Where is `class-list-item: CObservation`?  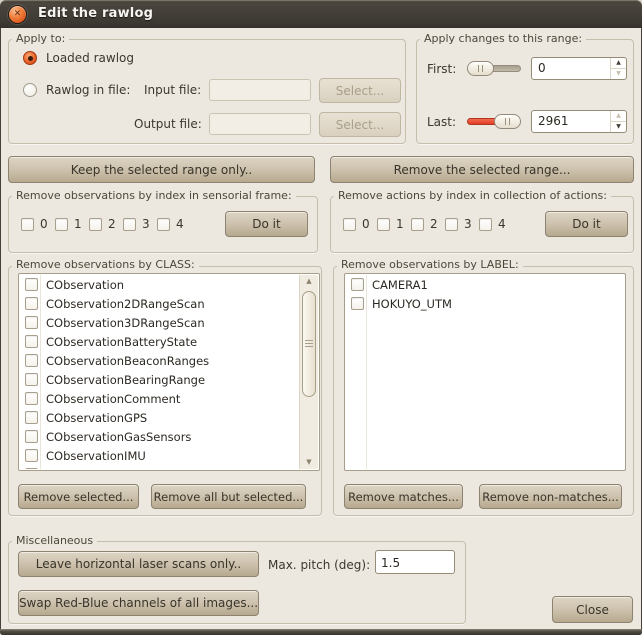 class-list-item: CObservation is located at coordinates (159, 284).